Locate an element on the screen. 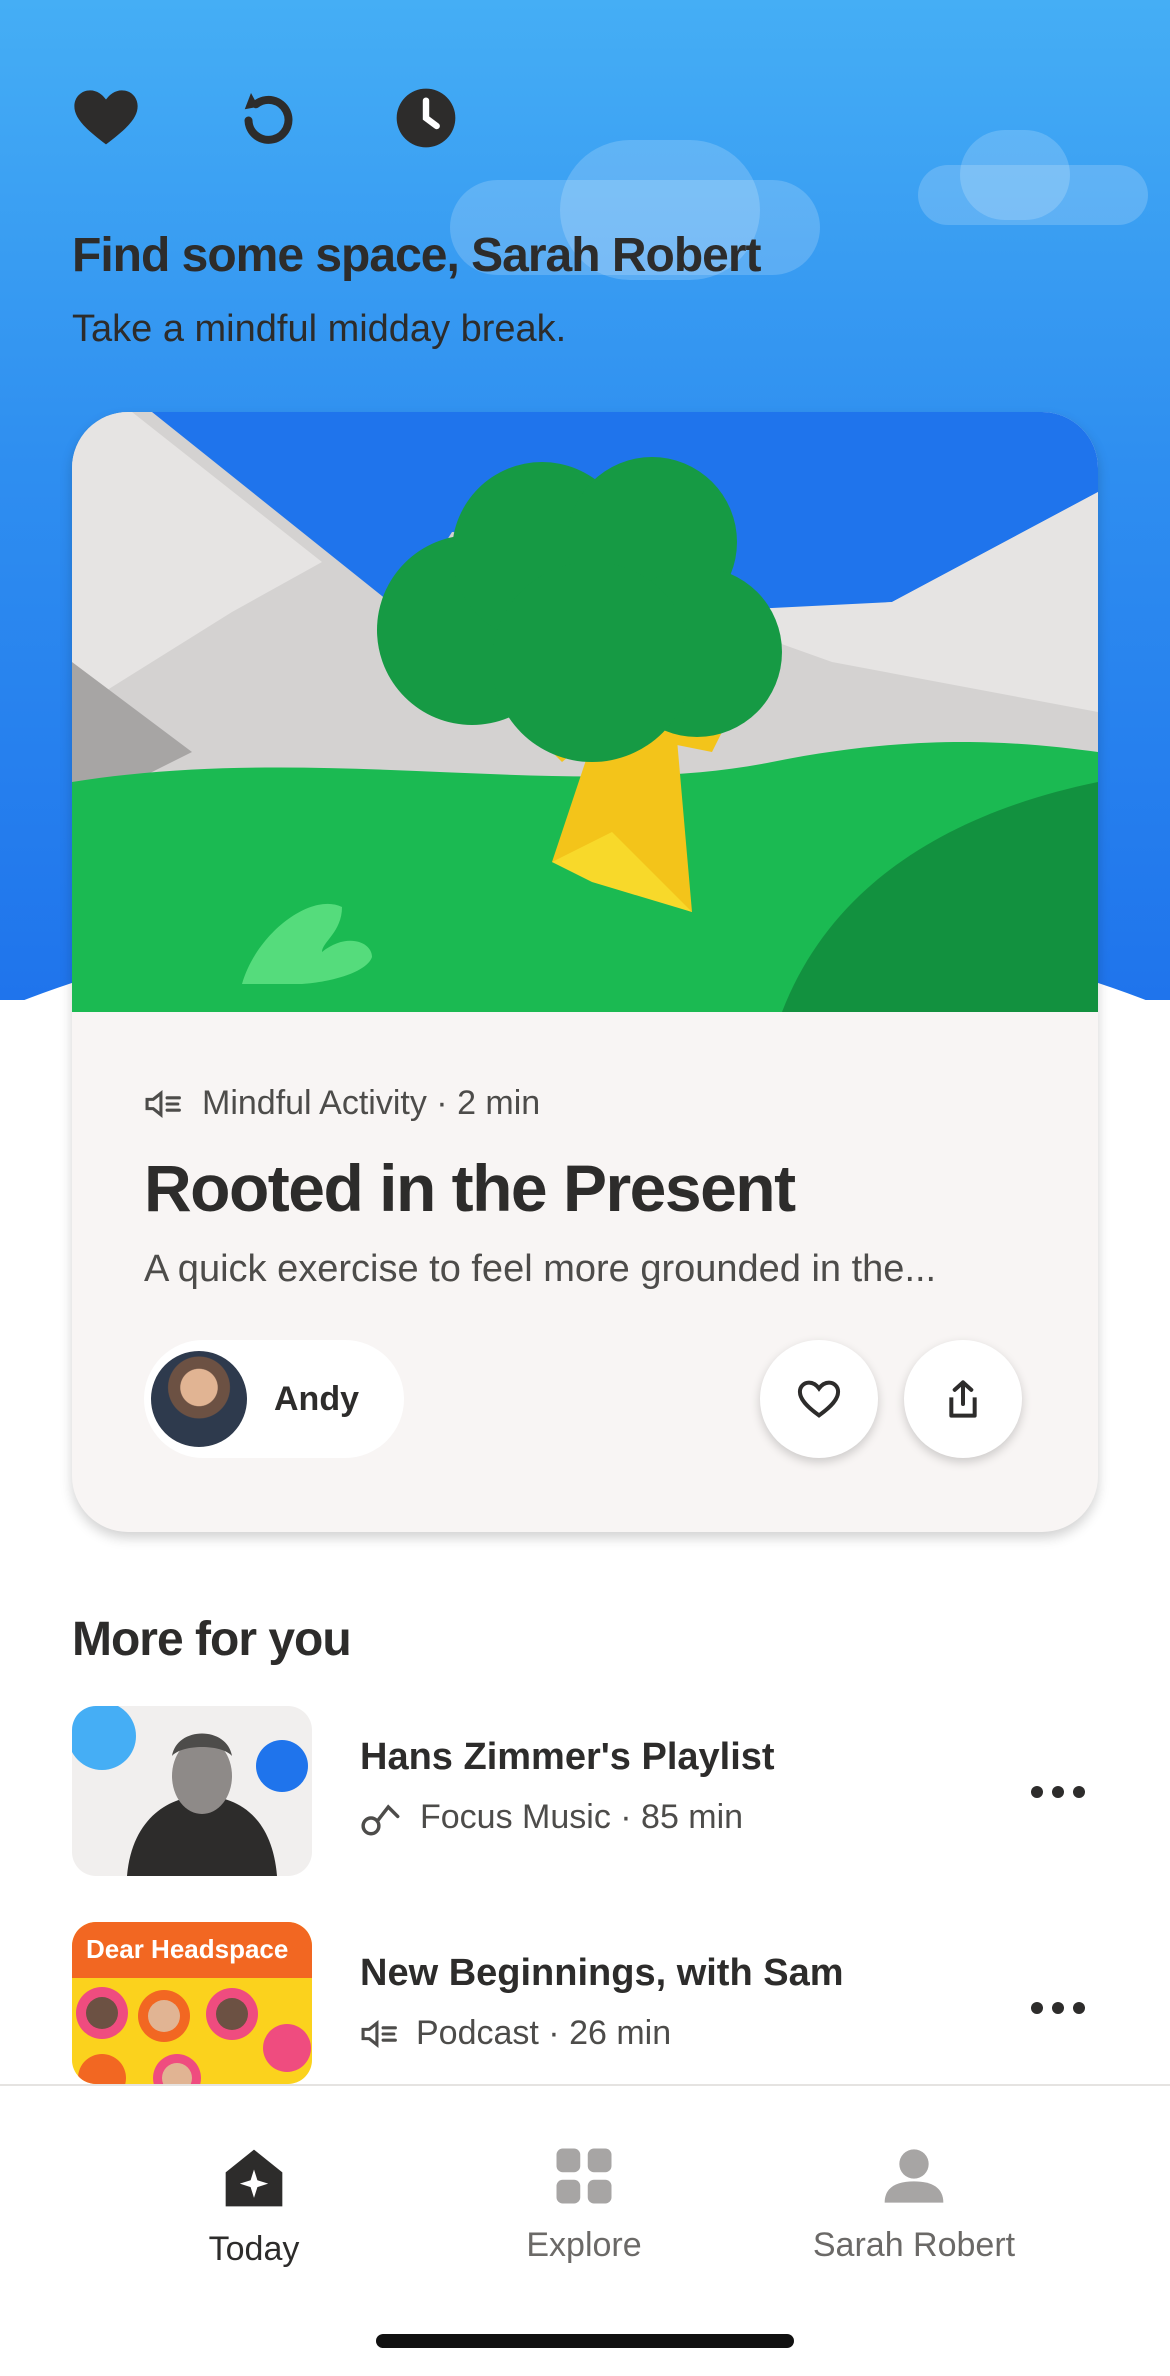  replay-icon is located at coordinates (266, 118).